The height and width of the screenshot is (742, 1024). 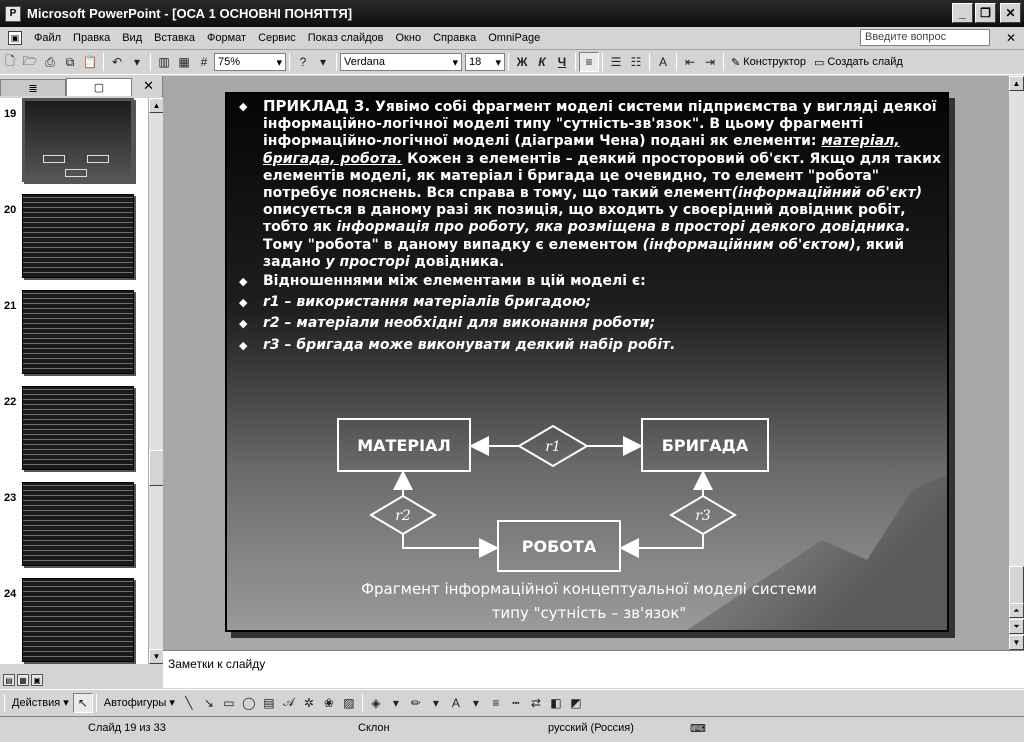 What do you see at coordinates (189, 703) in the screenshot?
I see `line-tool-icon: ╲` at bounding box center [189, 703].